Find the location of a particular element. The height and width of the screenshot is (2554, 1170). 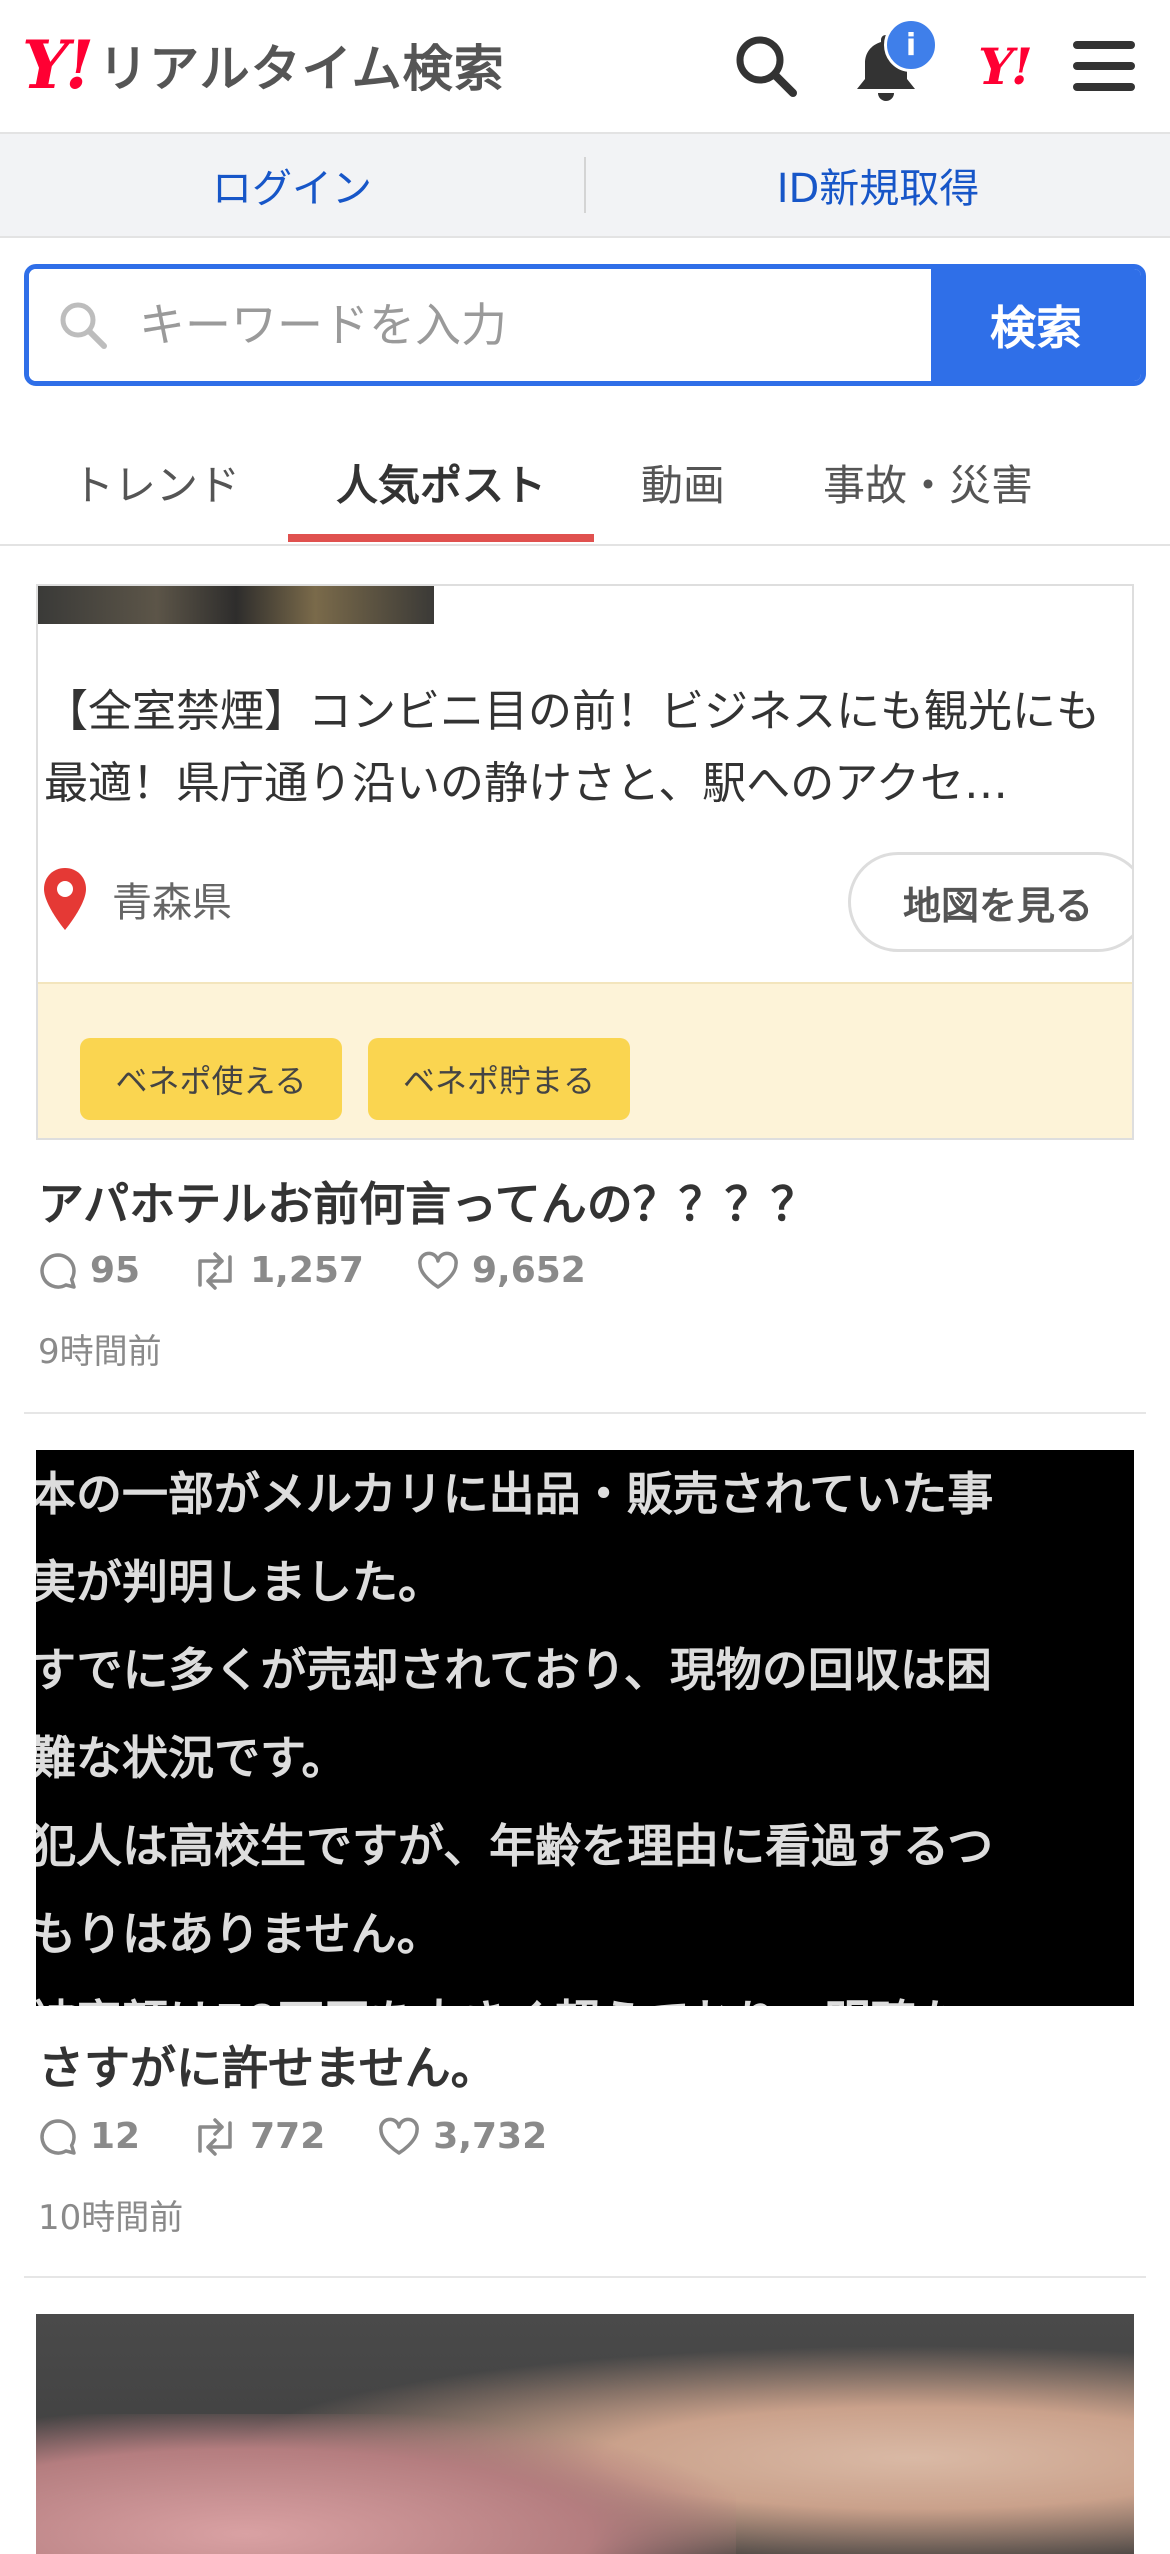

like-count: 9,652 is located at coordinates (501, 1270).